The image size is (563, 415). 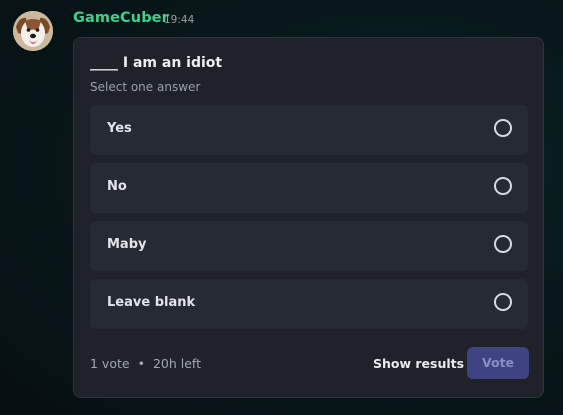 I want to click on poll-meta: 1 vote • 20h left, so click(x=145, y=363).